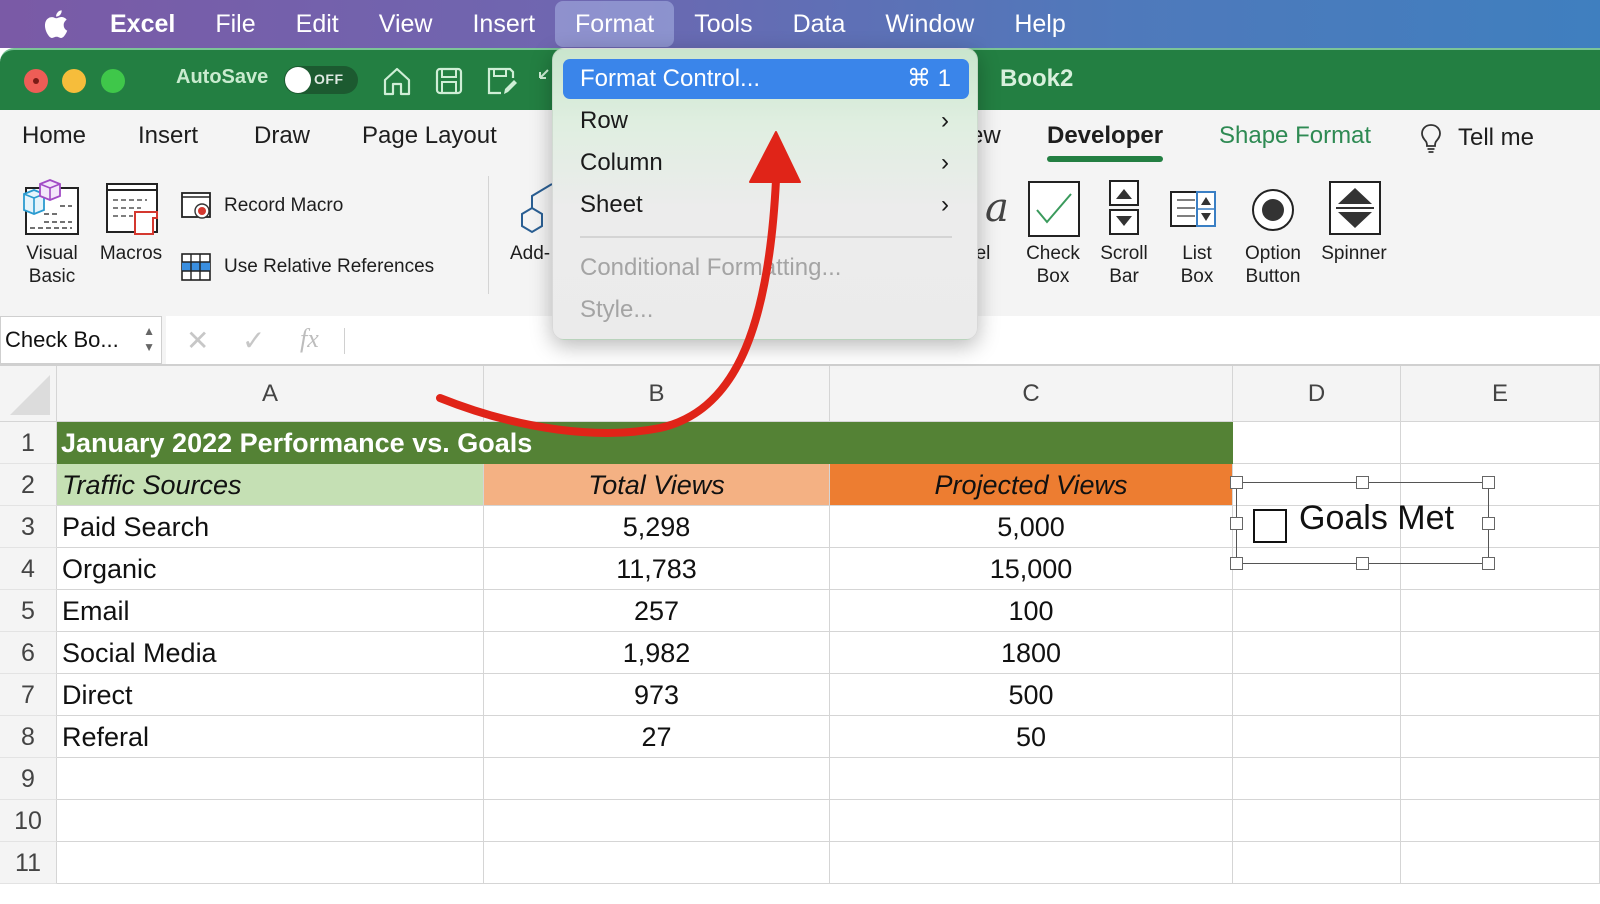  What do you see at coordinates (1031, 569) in the screenshot?
I see `table-cell: 15,000` at bounding box center [1031, 569].